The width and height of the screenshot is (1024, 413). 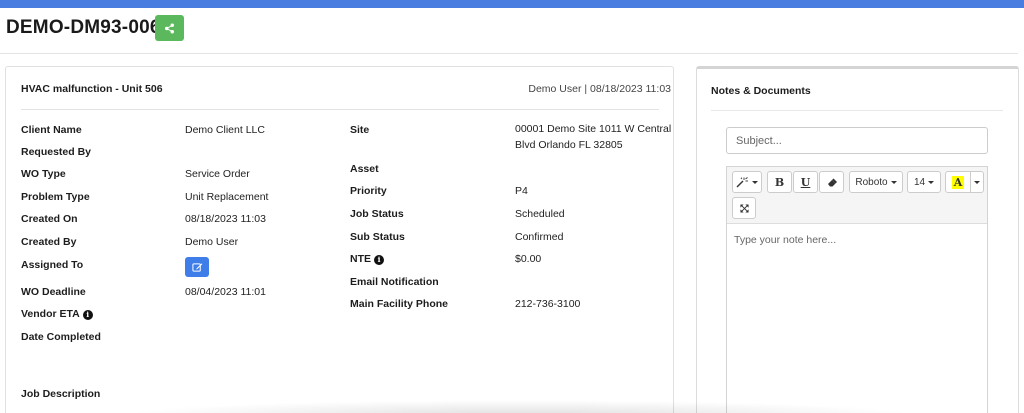 I want to click on field-value-job-status: Scheduled, so click(x=540, y=214).